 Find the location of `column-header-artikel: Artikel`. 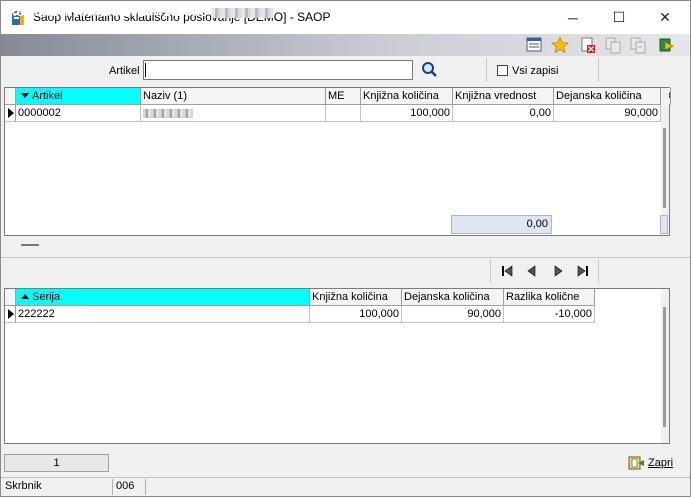

column-header-artikel: Artikel is located at coordinates (78, 96).